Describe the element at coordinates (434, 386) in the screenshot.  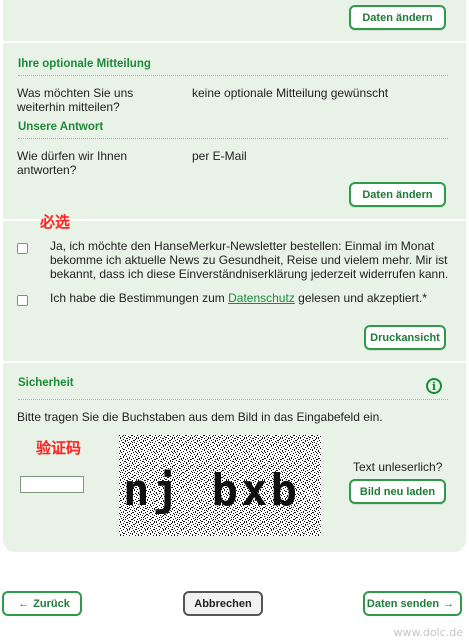
I see `info-icon: i` at that location.